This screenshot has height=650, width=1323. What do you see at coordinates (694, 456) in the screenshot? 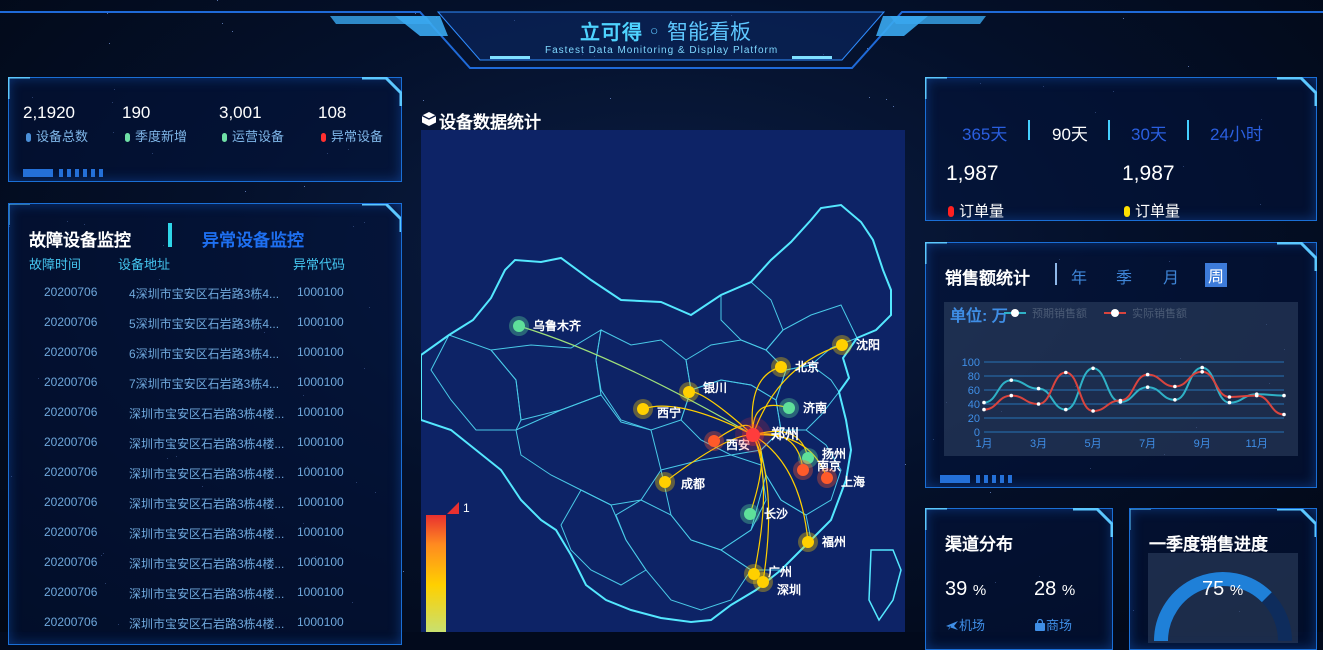
I see `city-markers: 乌鲁木齐银川西宁西安北京沈阳济南扬州南京上海成都长沙福州广州深圳` at bounding box center [694, 456].